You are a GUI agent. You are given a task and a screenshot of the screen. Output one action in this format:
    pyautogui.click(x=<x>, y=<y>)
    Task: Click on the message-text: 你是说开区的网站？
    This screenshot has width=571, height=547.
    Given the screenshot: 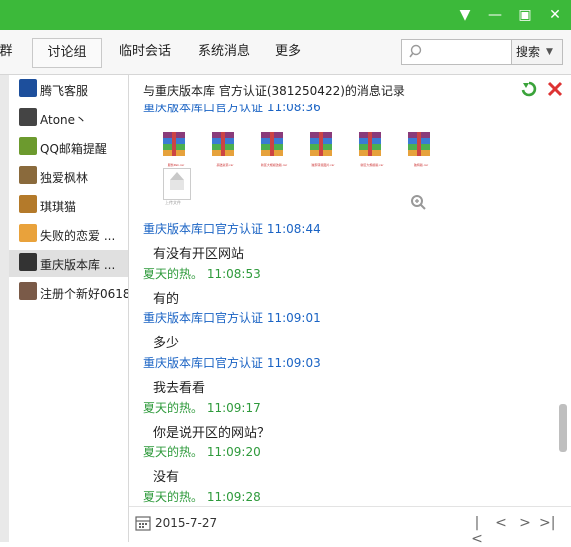 What is the action you would take?
    pyautogui.click(x=212, y=433)
    